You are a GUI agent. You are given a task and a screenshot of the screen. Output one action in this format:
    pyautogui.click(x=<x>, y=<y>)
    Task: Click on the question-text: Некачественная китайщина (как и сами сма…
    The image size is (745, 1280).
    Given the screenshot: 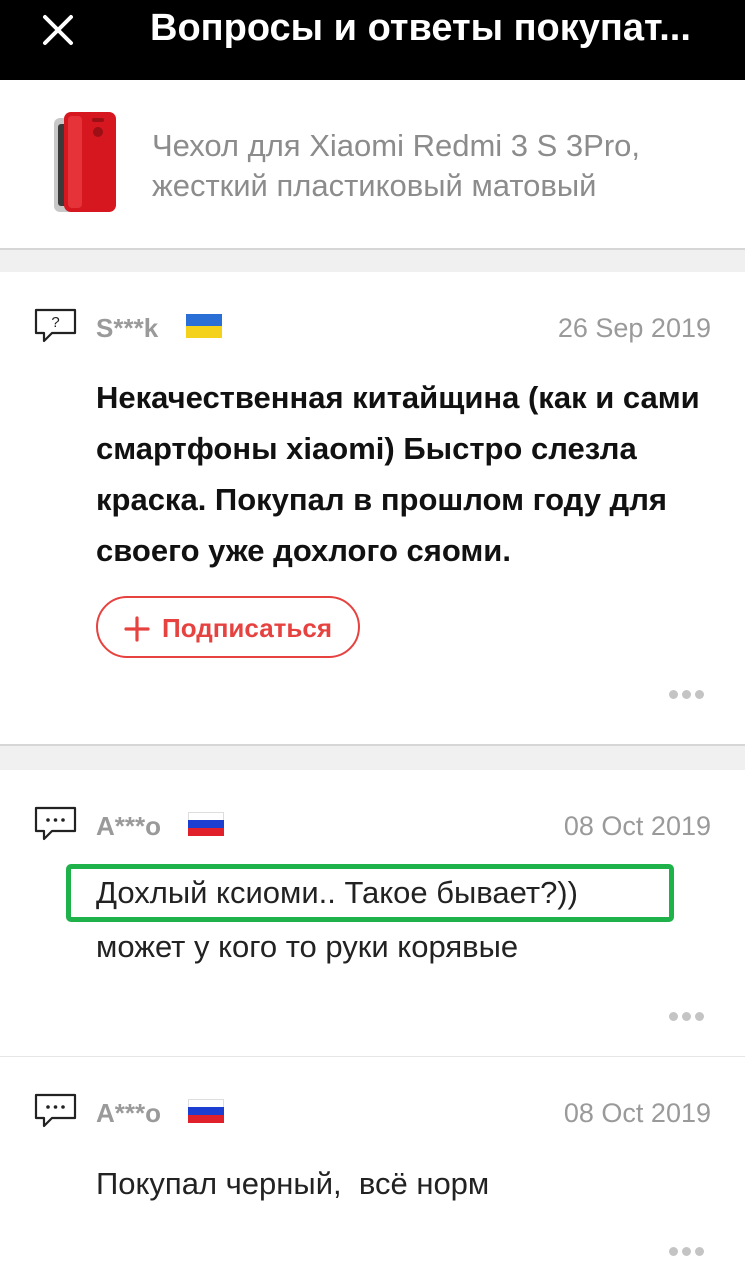 What is the action you would take?
    pyautogui.click(x=398, y=474)
    